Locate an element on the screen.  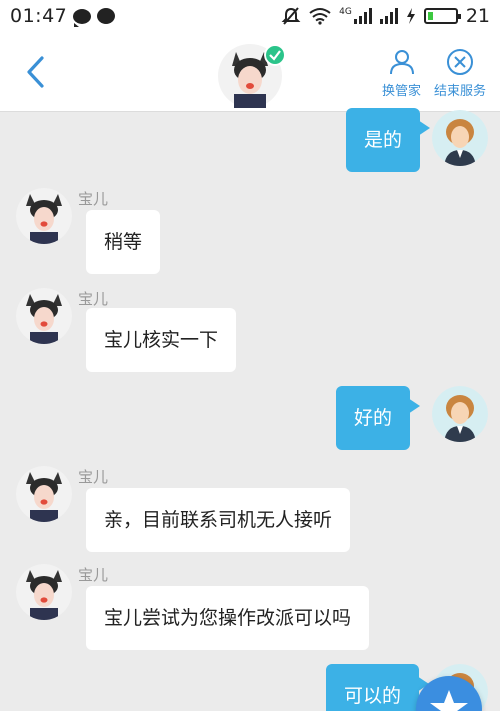
star-icon is located at coordinates (449, 700).